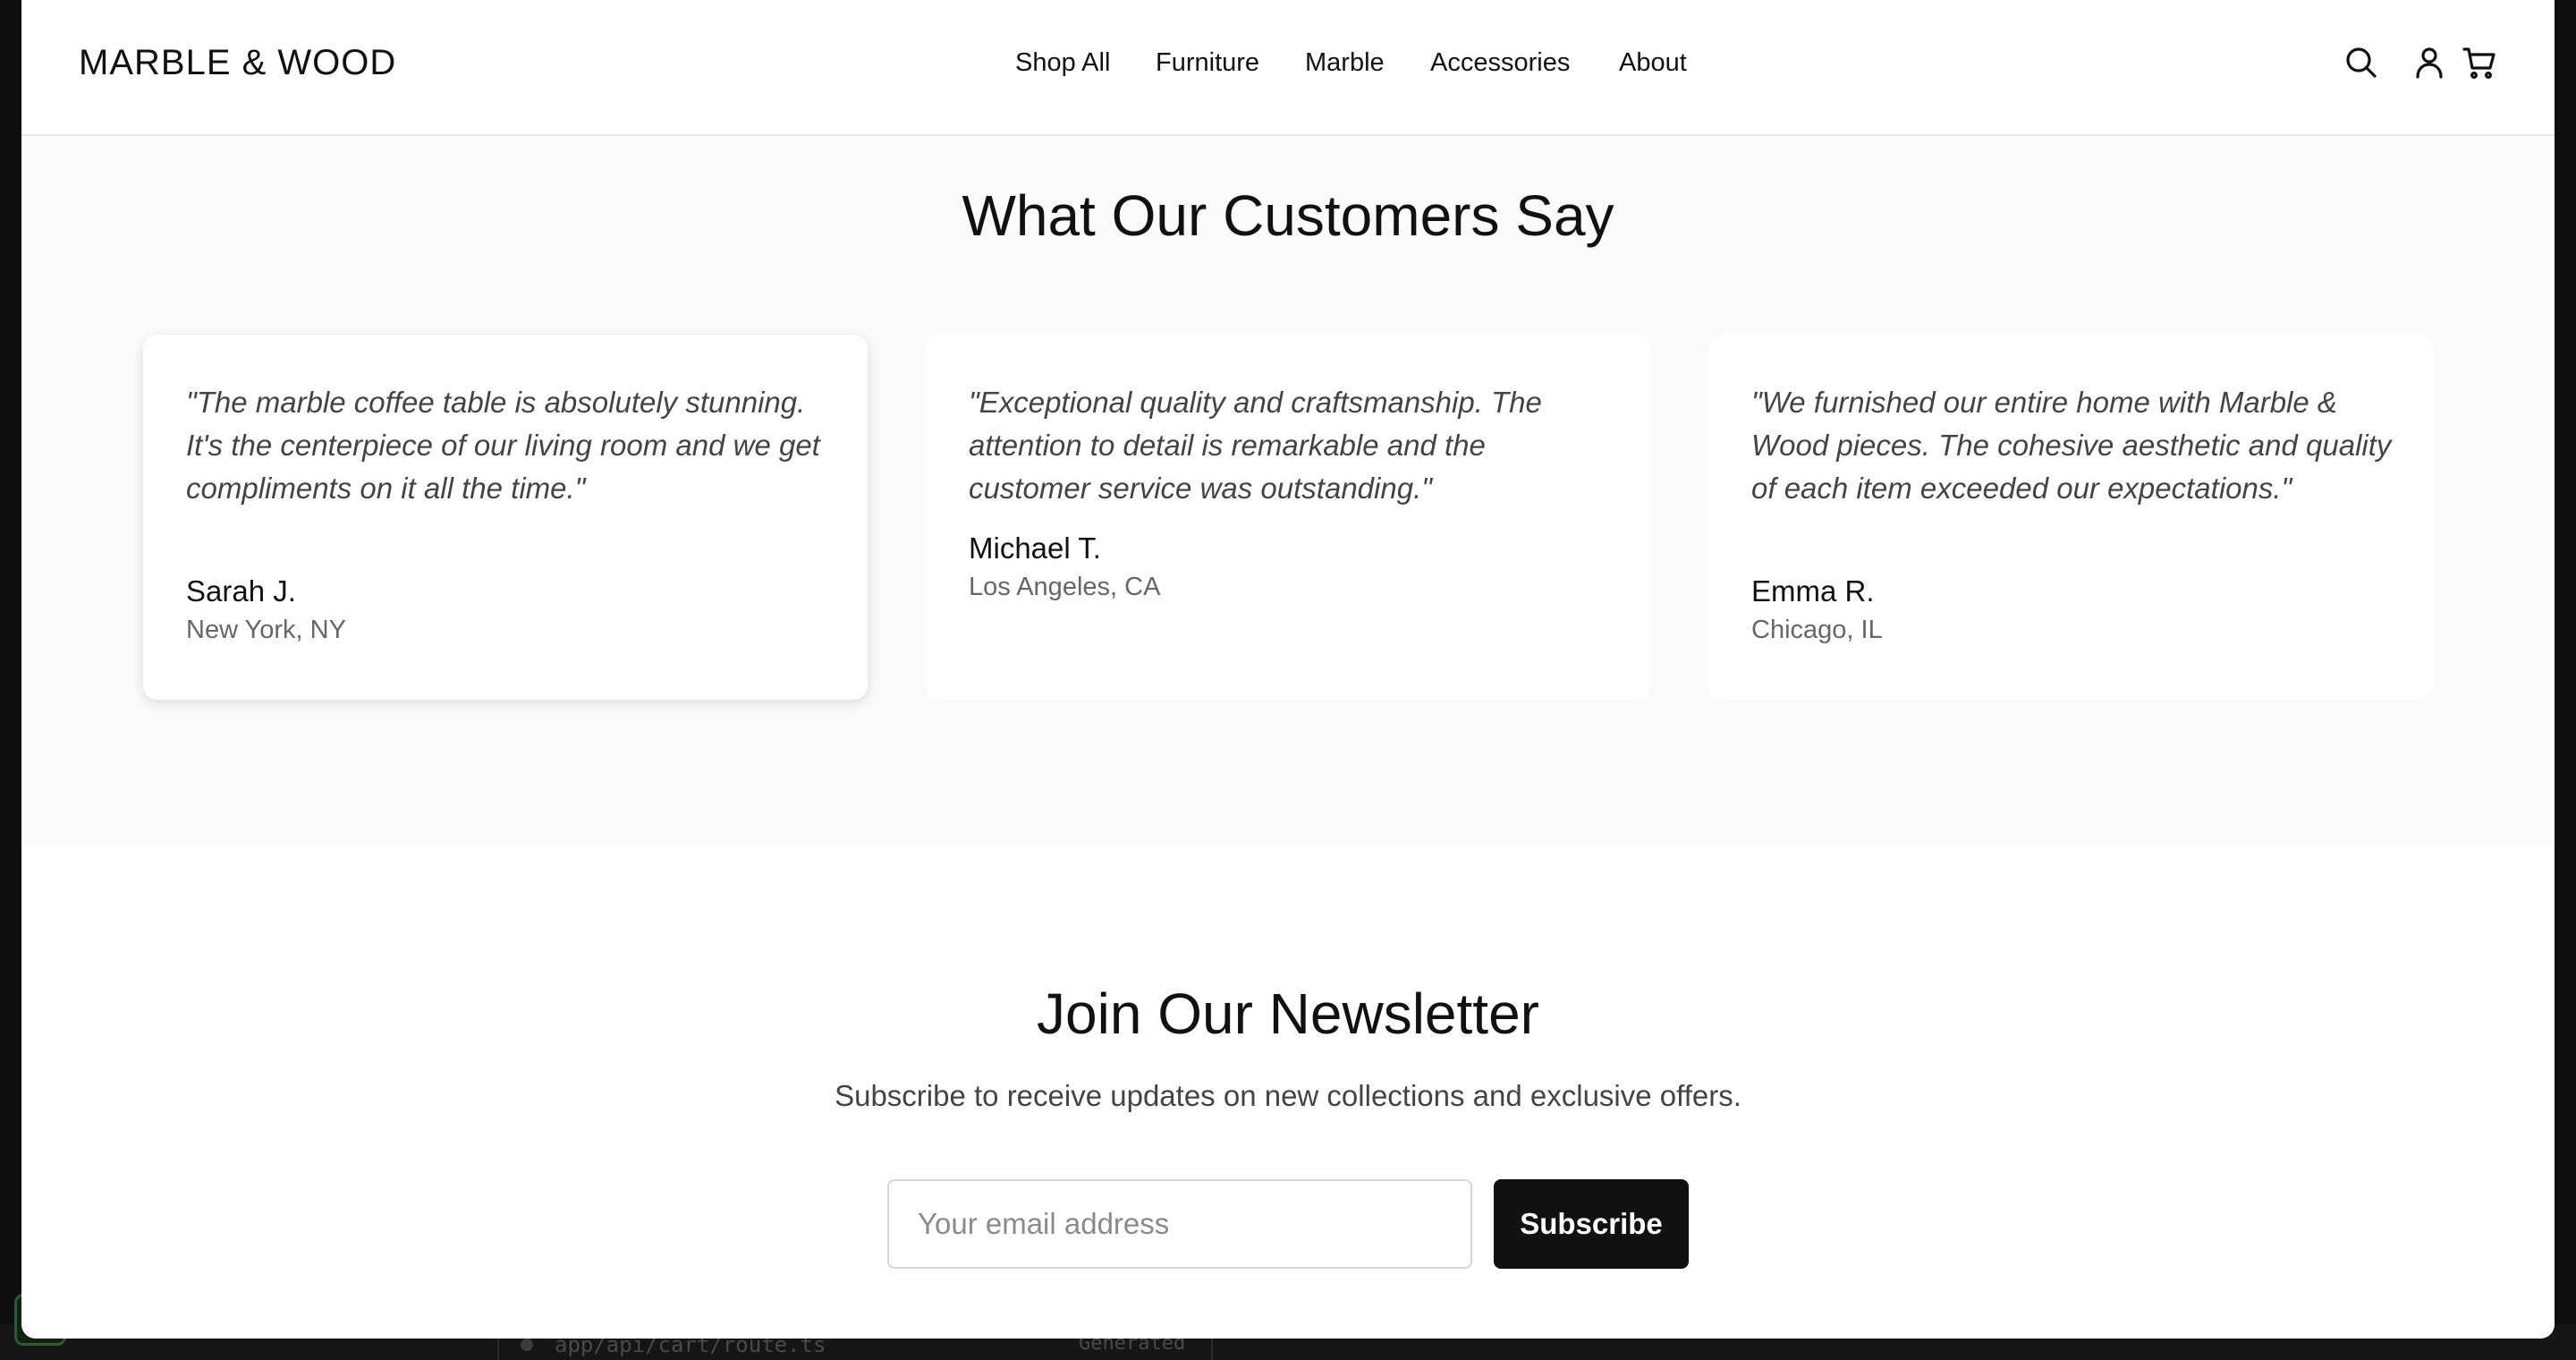 The image size is (2576, 1360). What do you see at coordinates (1179, 1224) in the screenshot?
I see `email-input` at bounding box center [1179, 1224].